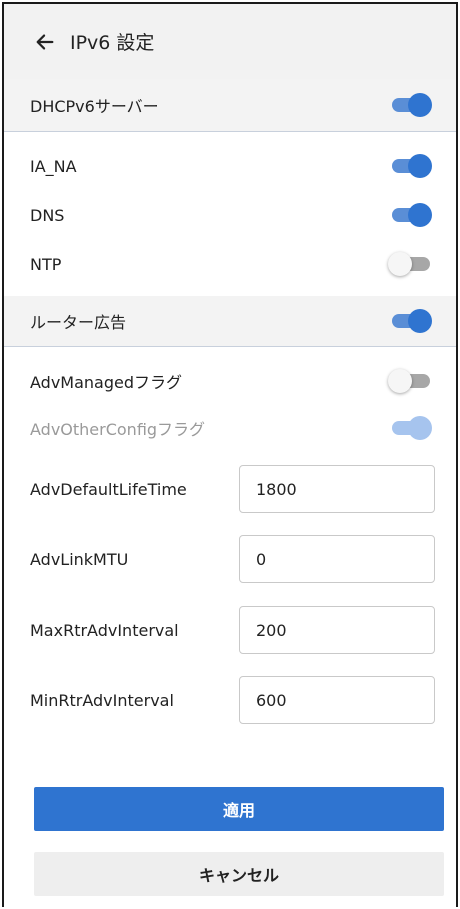 The image size is (460, 909). I want to click on dns-row: DNS, so click(230, 215).